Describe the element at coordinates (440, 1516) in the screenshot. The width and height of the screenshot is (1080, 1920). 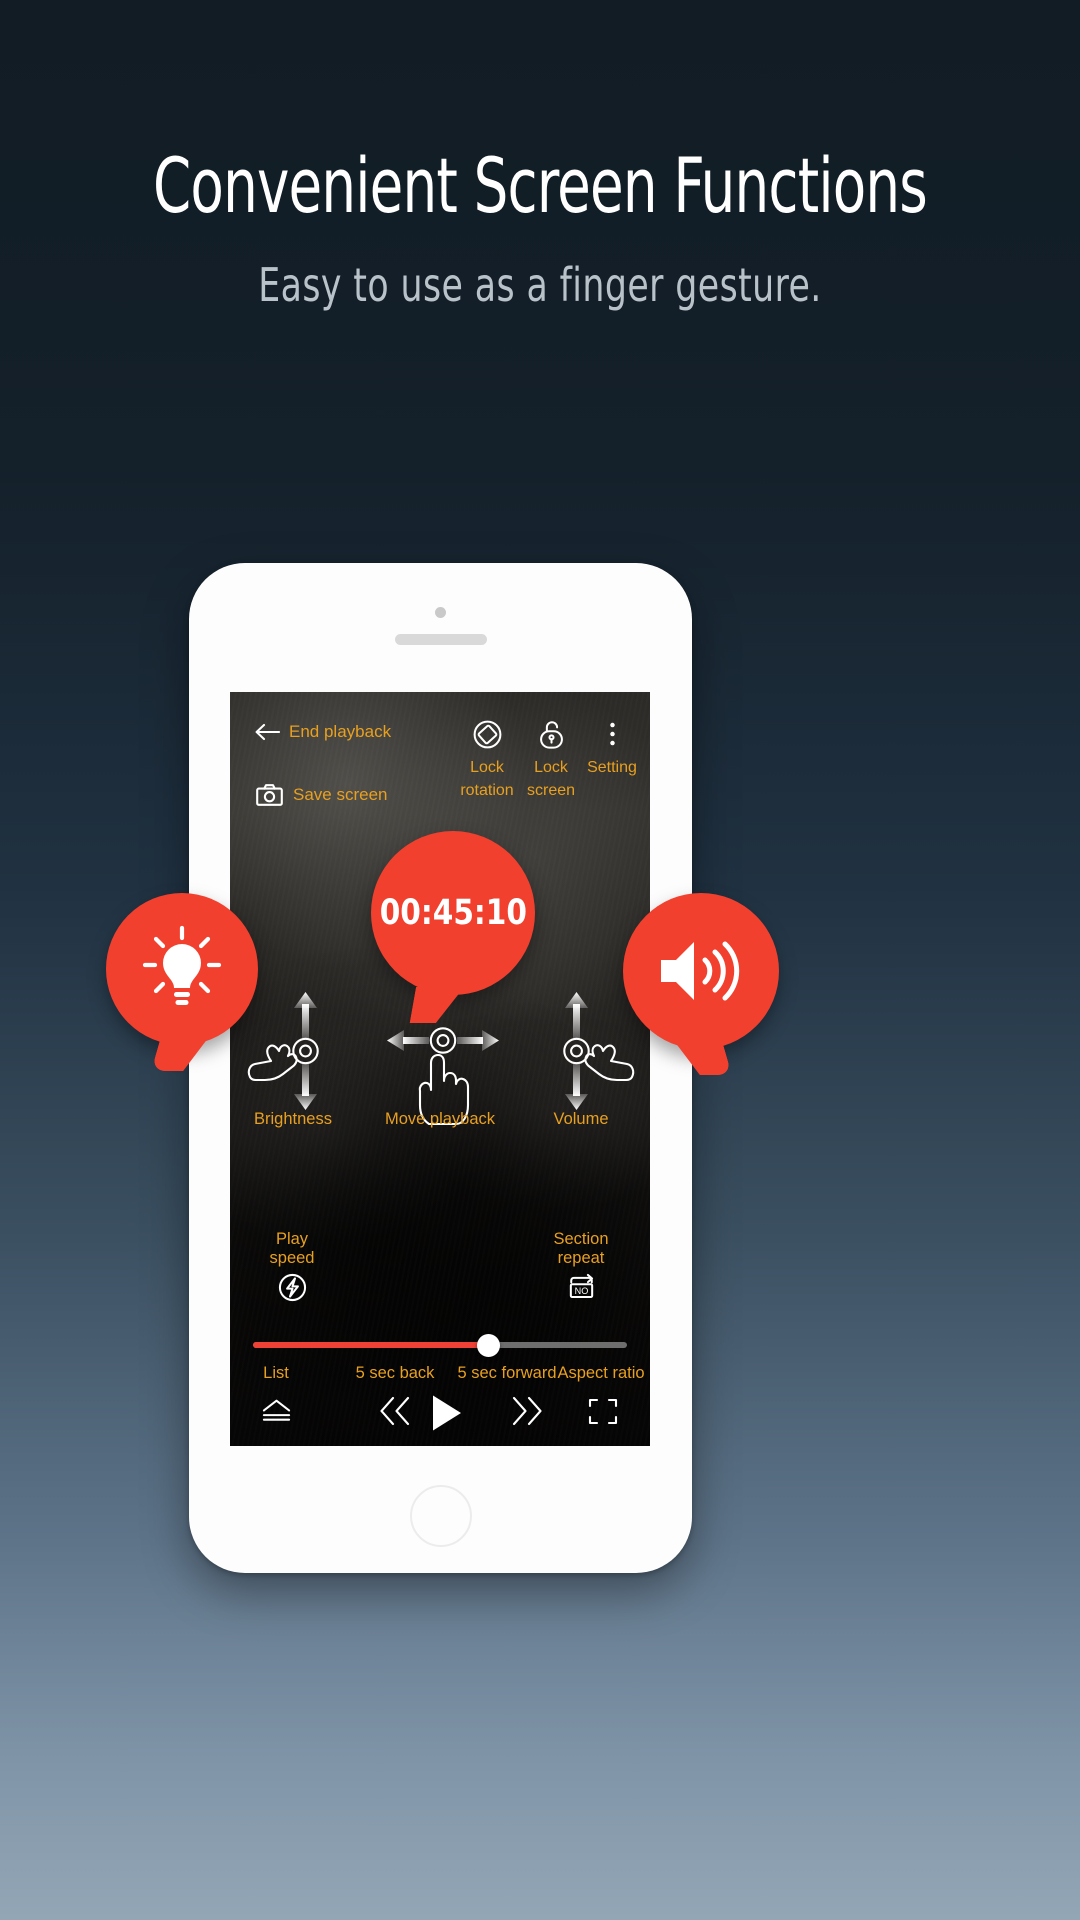
I see `home-button` at that location.